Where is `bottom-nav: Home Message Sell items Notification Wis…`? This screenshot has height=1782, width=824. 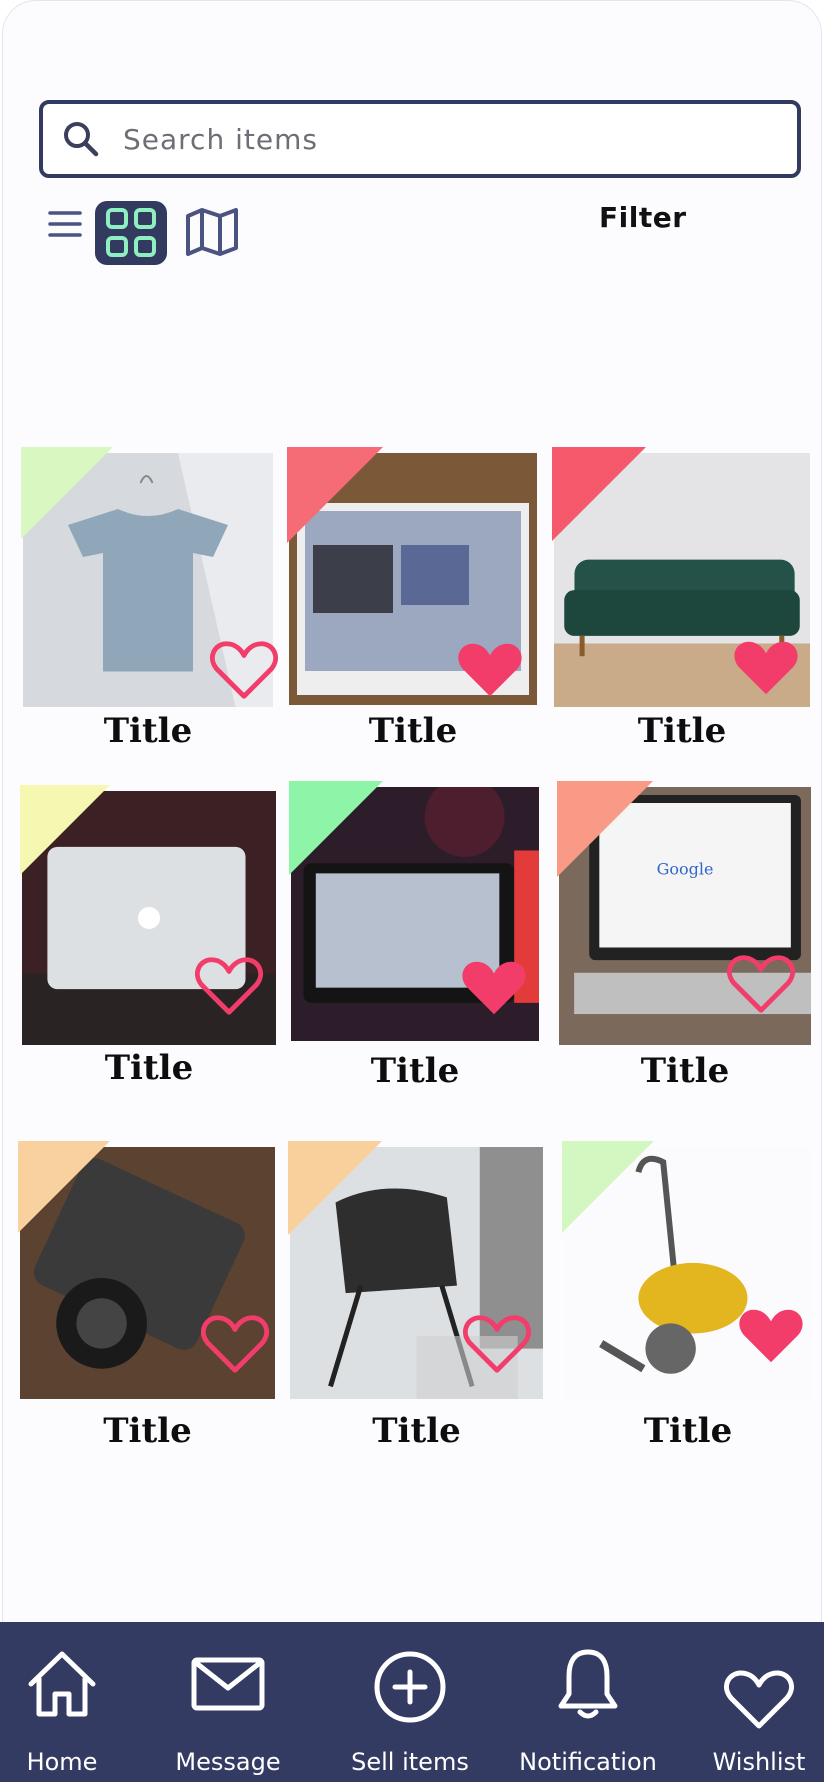
bottom-nav: Home Message Sell items Notification Wis… is located at coordinates (412, 1702).